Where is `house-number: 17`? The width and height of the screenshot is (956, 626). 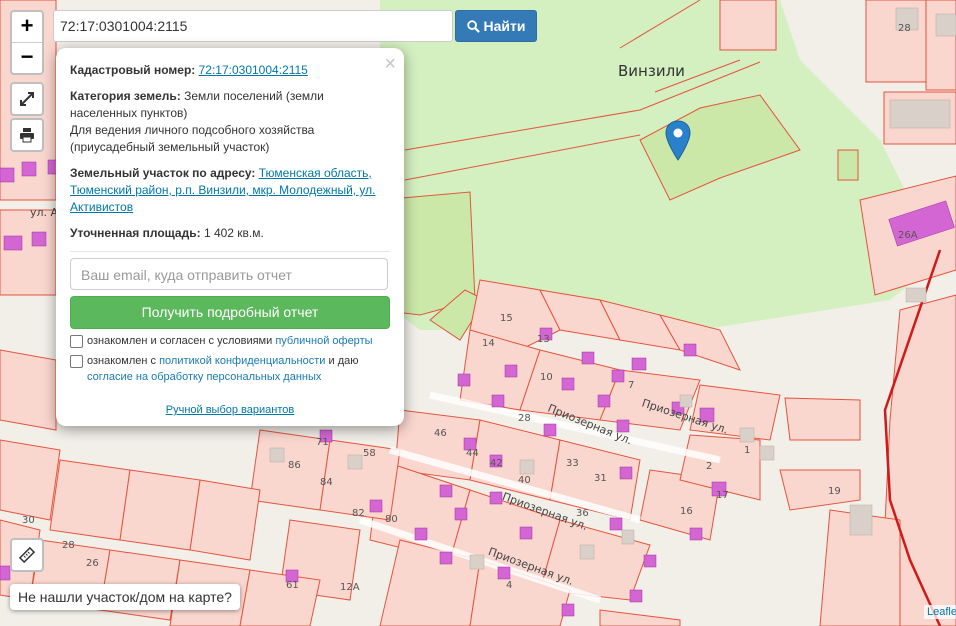 house-number: 17 is located at coordinates (722, 495).